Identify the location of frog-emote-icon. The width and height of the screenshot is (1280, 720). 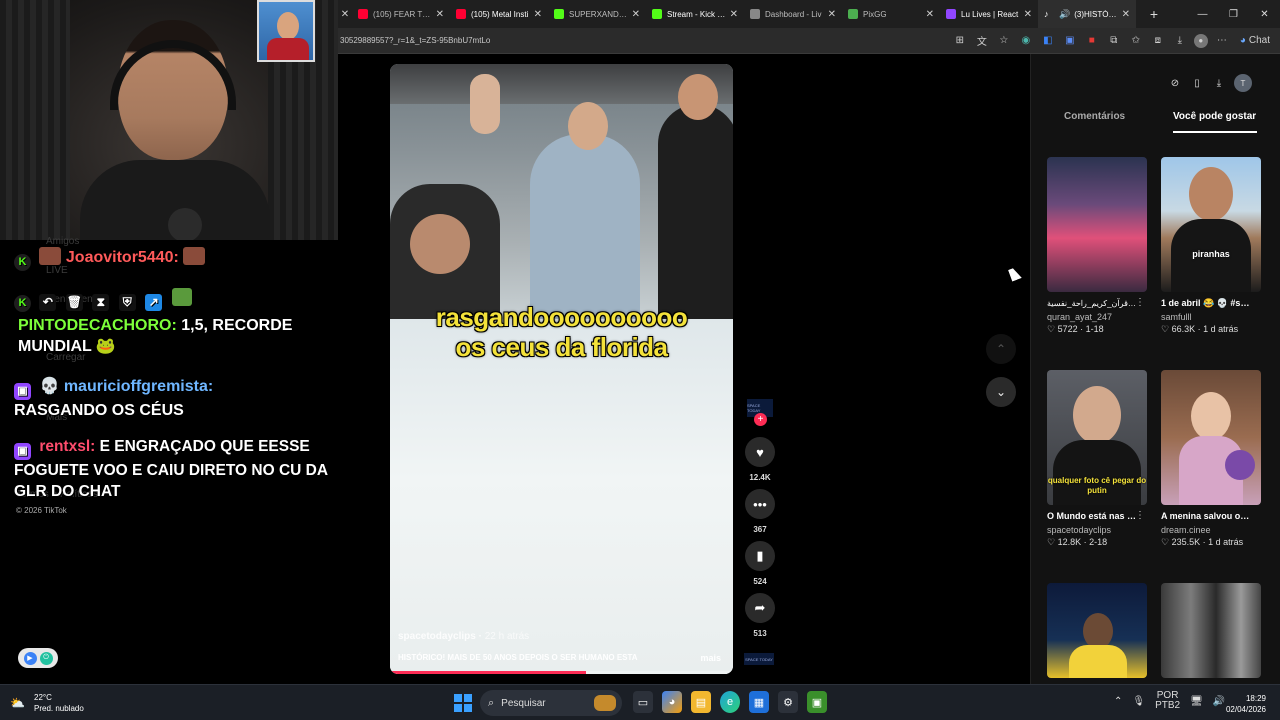
(181, 297).